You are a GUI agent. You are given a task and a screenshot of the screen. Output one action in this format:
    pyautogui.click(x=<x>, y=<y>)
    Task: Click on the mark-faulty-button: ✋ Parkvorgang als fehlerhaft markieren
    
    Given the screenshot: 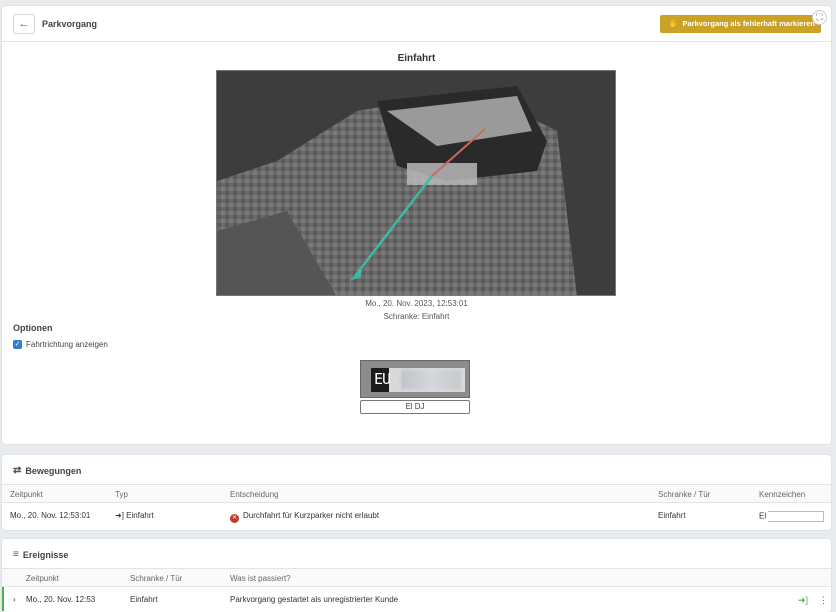 What is the action you would take?
    pyautogui.click(x=740, y=24)
    